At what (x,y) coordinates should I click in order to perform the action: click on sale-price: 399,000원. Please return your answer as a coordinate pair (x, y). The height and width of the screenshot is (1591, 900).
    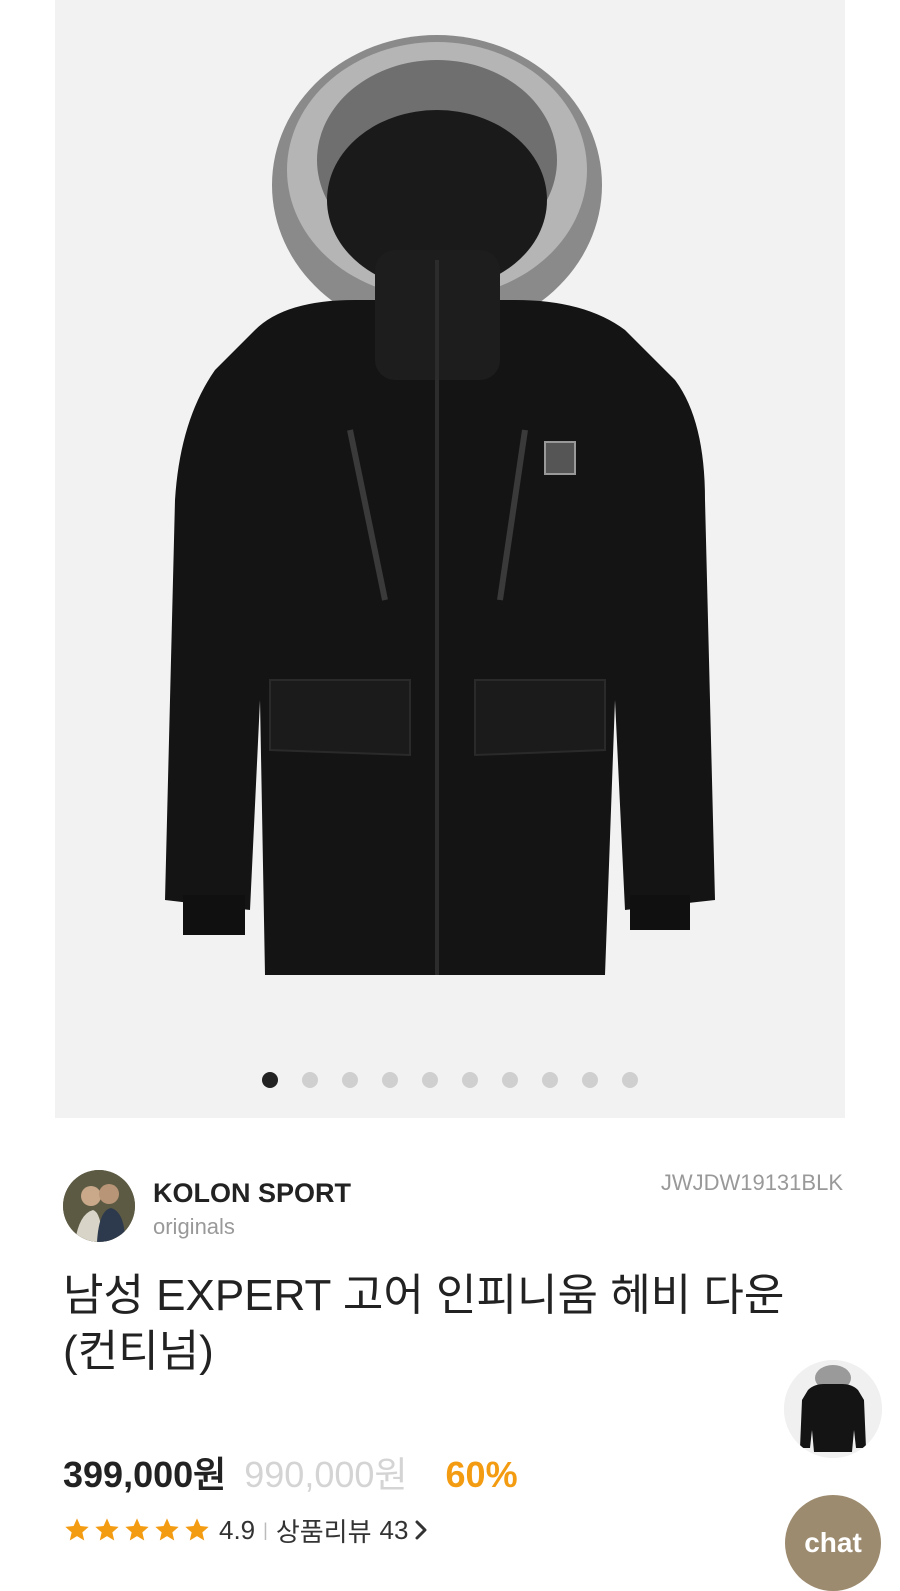
    Looking at the image, I should click on (145, 1474).